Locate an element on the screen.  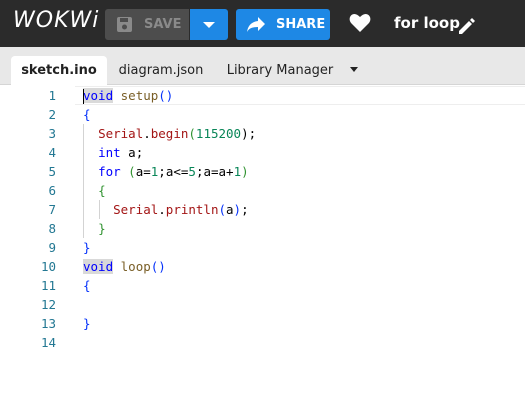
code-line: int a; is located at coordinates (113, 152).